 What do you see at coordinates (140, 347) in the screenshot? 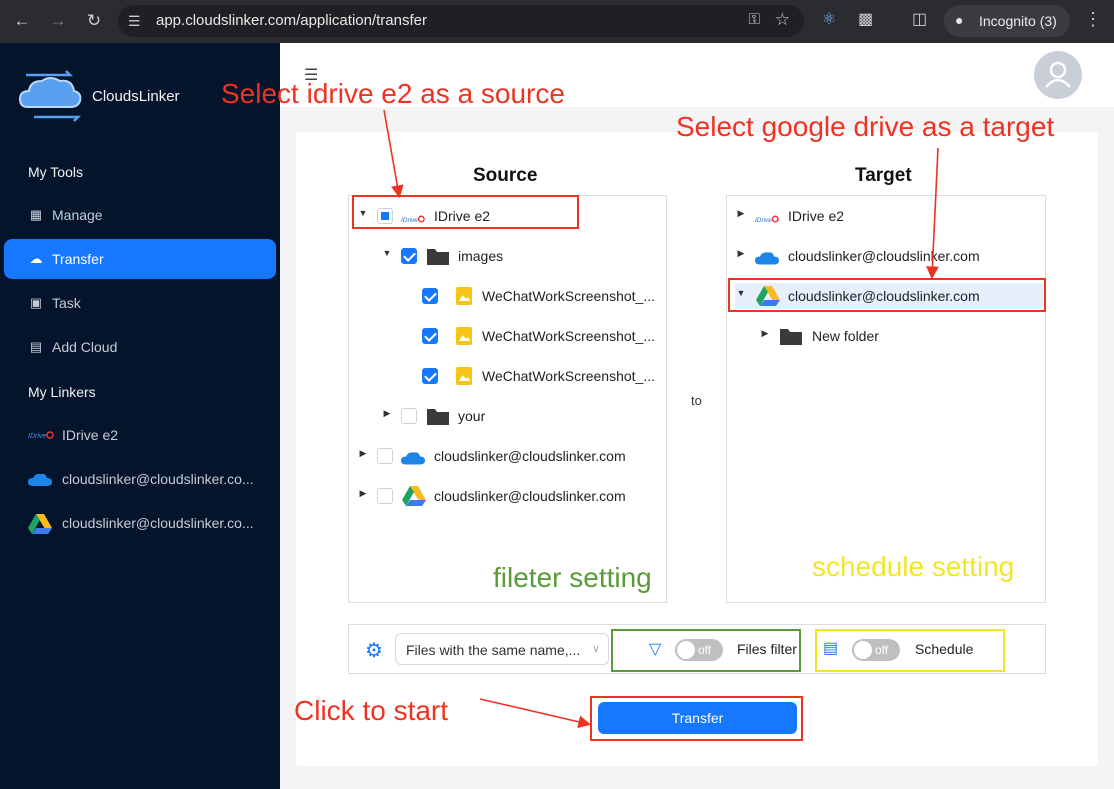
I see `sidebar-item-add-cloud: ▤ Add Cloud` at bounding box center [140, 347].